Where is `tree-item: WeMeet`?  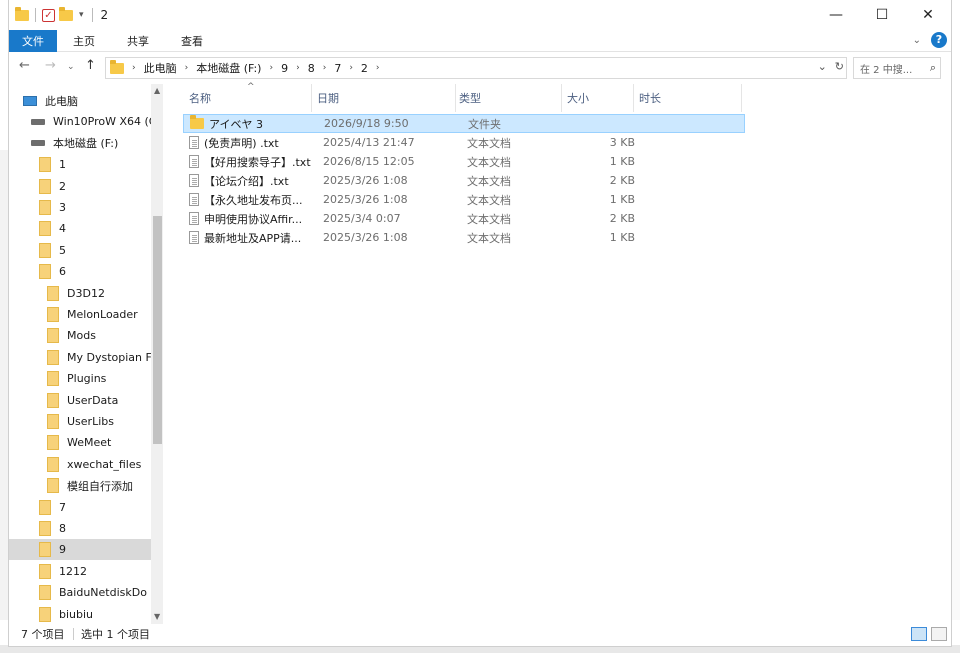
tree-item: WeMeet is located at coordinates (79, 442).